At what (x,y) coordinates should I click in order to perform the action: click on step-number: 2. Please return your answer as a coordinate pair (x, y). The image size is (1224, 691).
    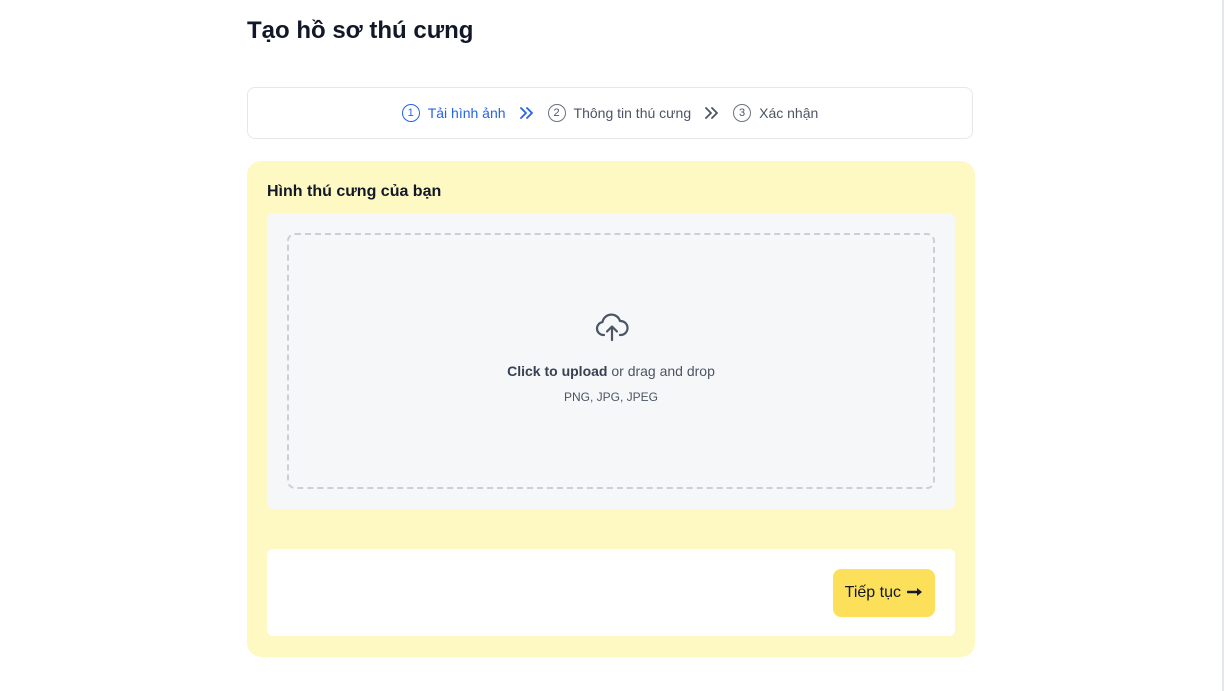
    Looking at the image, I should click on (556, 113).